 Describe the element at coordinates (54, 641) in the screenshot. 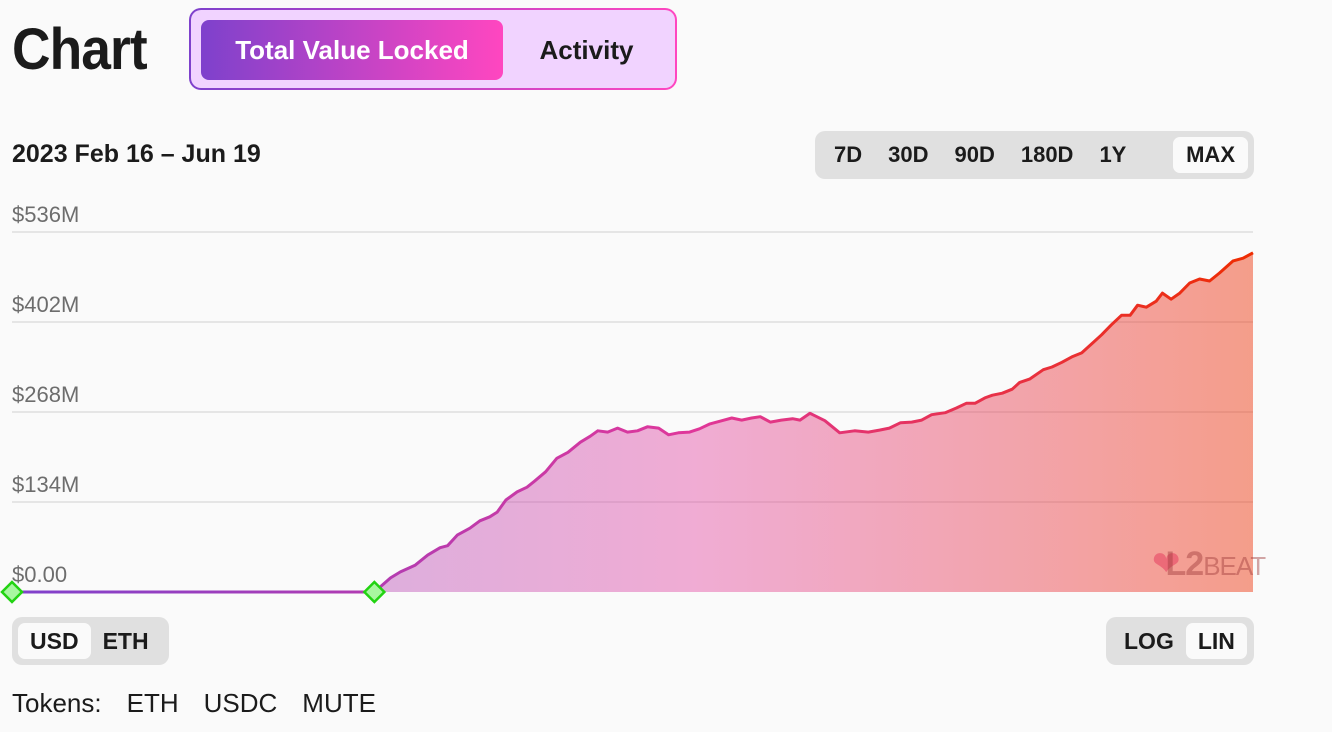

I see `currency-usd-button: USD` at that location.